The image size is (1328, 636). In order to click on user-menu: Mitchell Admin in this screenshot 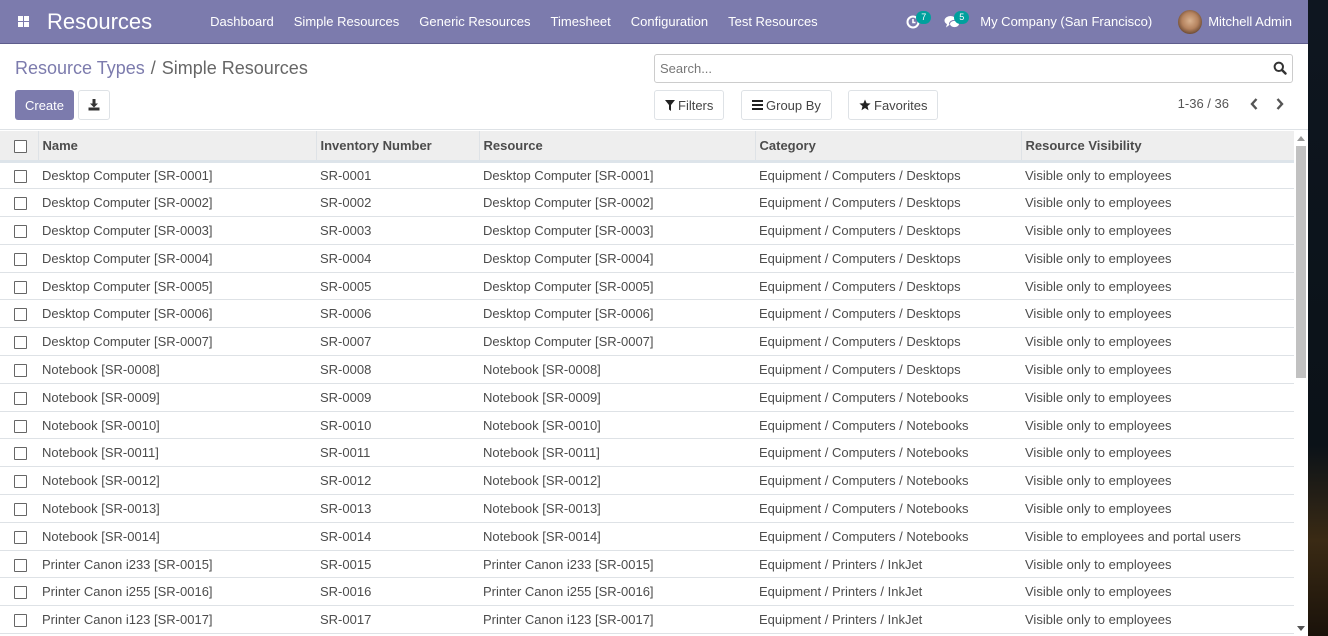, I will do `click(1237, 21)`.